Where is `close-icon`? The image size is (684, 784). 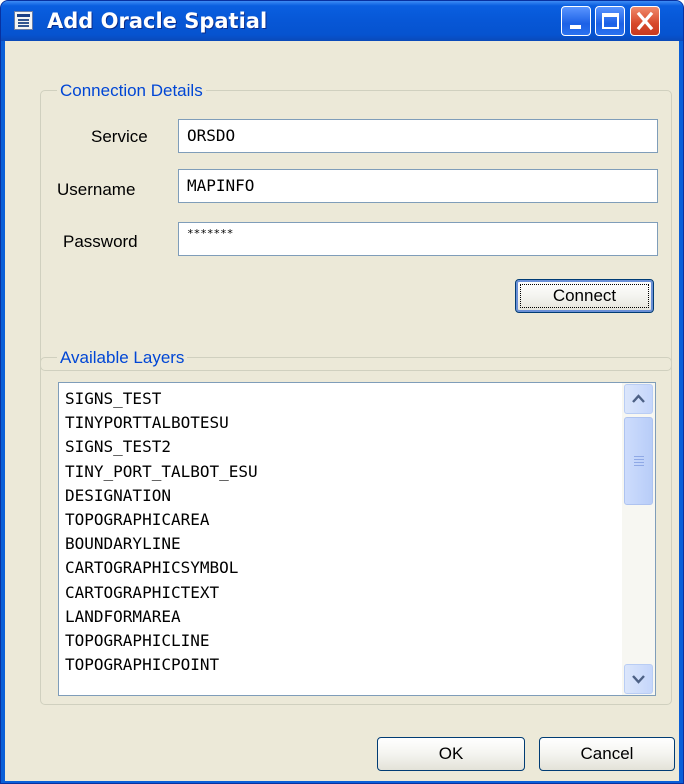 close-icon is located at coordinates (645, 21).